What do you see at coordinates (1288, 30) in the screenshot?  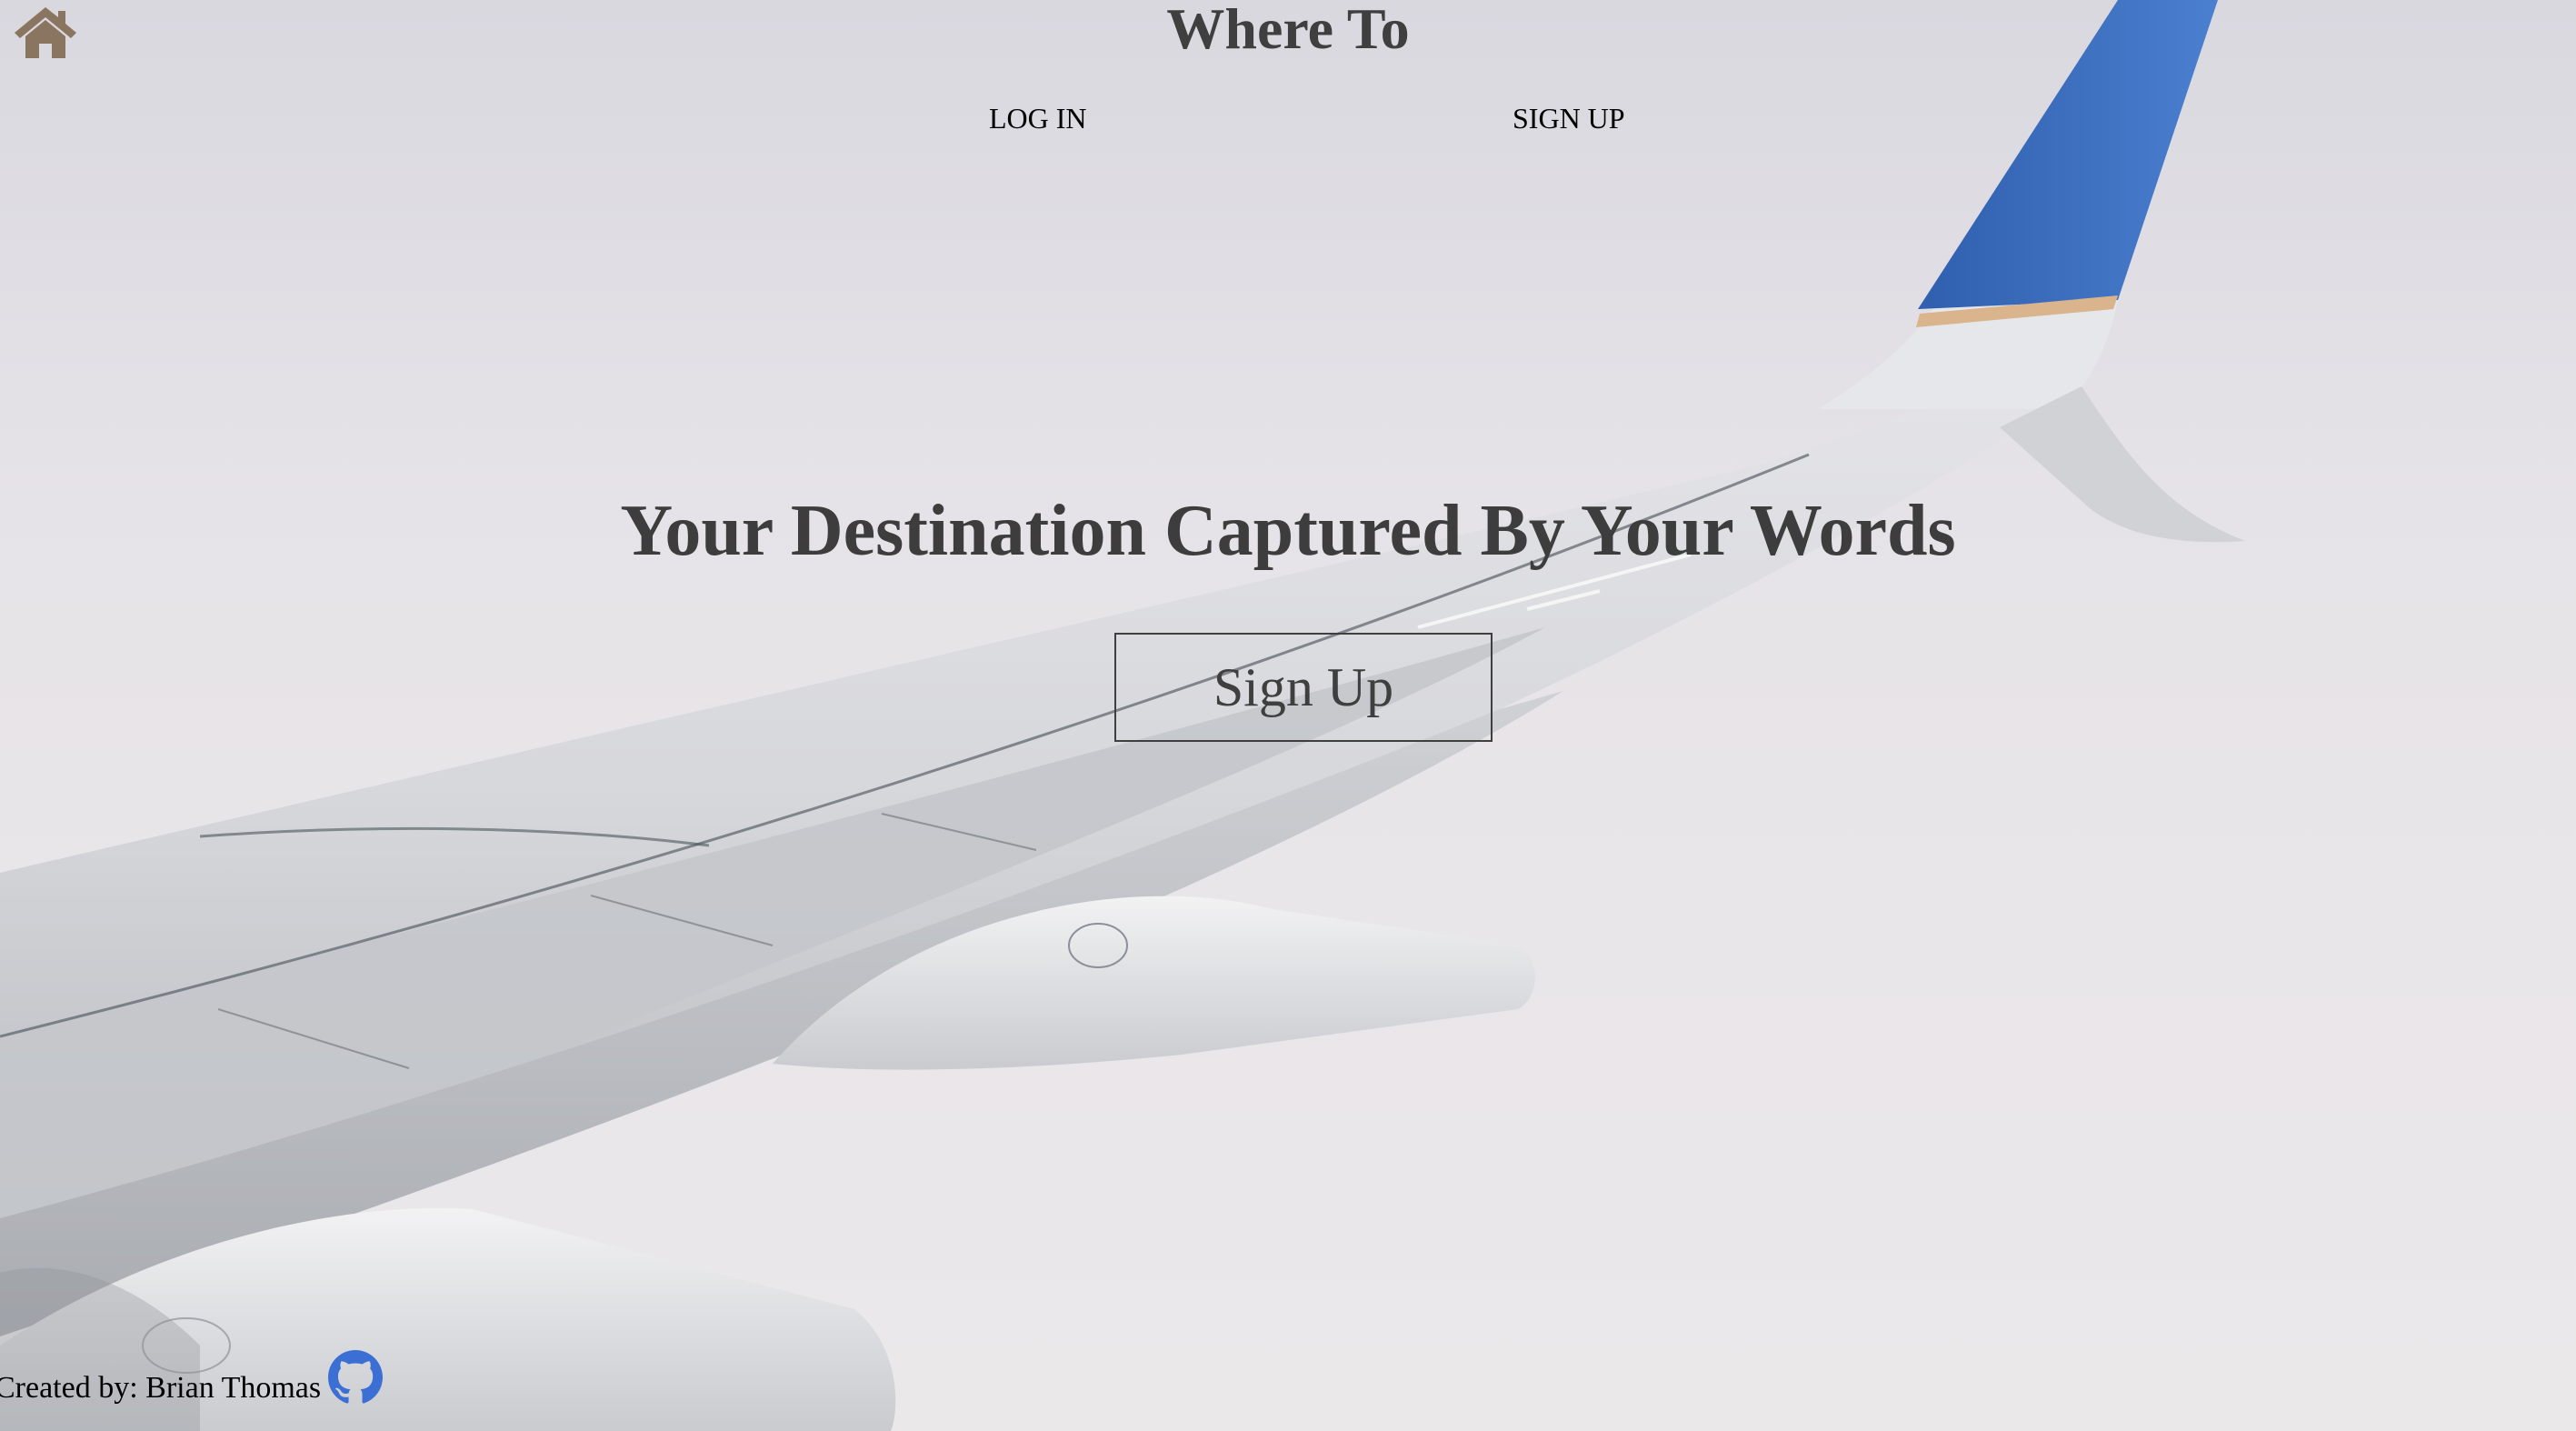 I see `site-title: Where To` at bounding box center [1288, 30].